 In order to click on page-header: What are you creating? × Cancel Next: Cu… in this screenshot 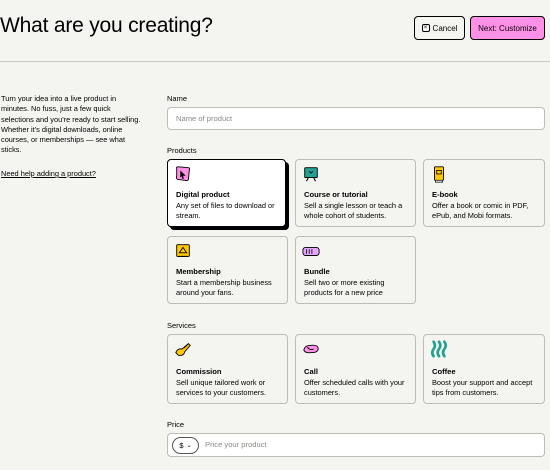, I will do `click(275, 31)`.